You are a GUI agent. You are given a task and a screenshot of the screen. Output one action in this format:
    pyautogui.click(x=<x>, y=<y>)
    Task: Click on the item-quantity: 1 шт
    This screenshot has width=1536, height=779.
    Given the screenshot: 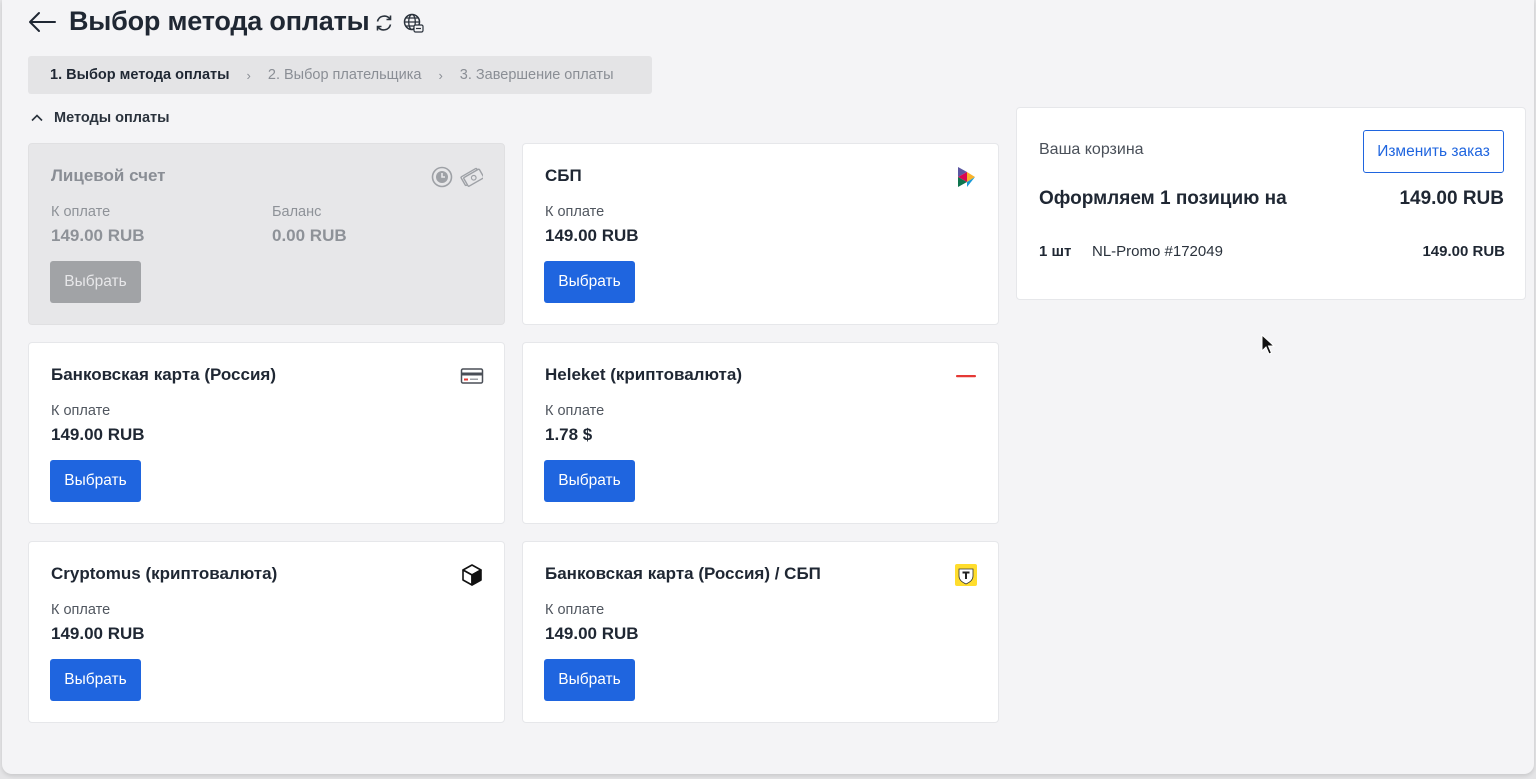 What is the action you would take?
    pyautogui.click(x=1055, y=251)
    